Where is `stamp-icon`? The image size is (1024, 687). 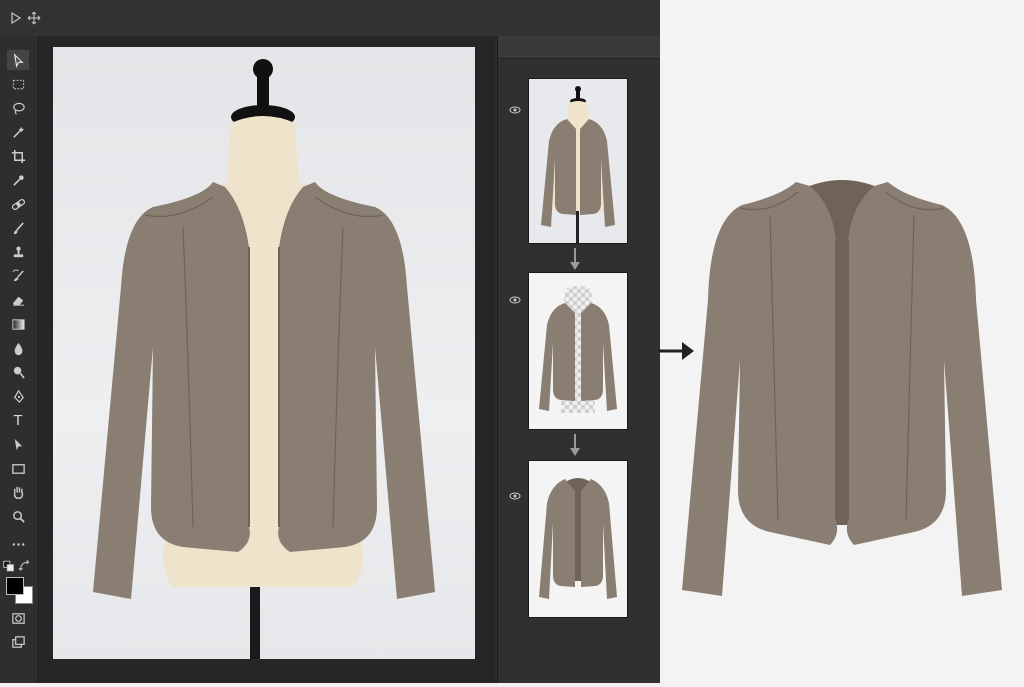 stamp-icon is located at coordinates (18, 252).